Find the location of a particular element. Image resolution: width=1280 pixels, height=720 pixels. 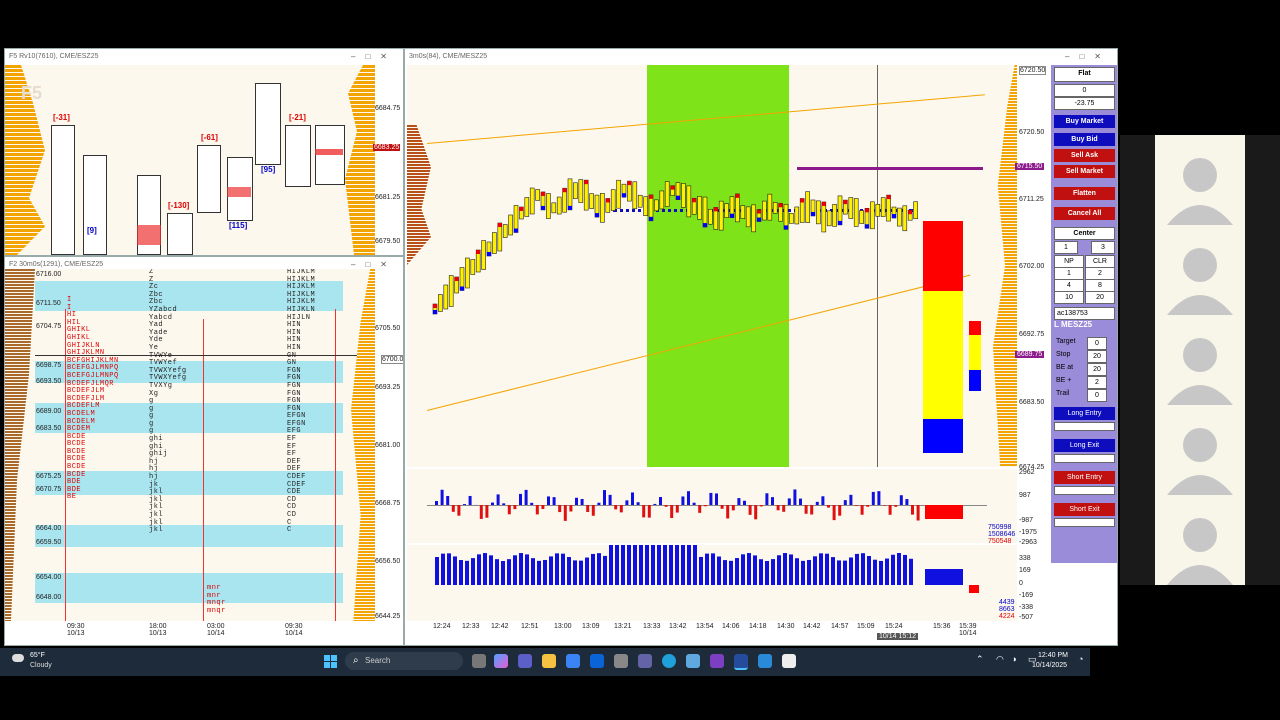

center-button: Center is located at coordinates (1084, 233).